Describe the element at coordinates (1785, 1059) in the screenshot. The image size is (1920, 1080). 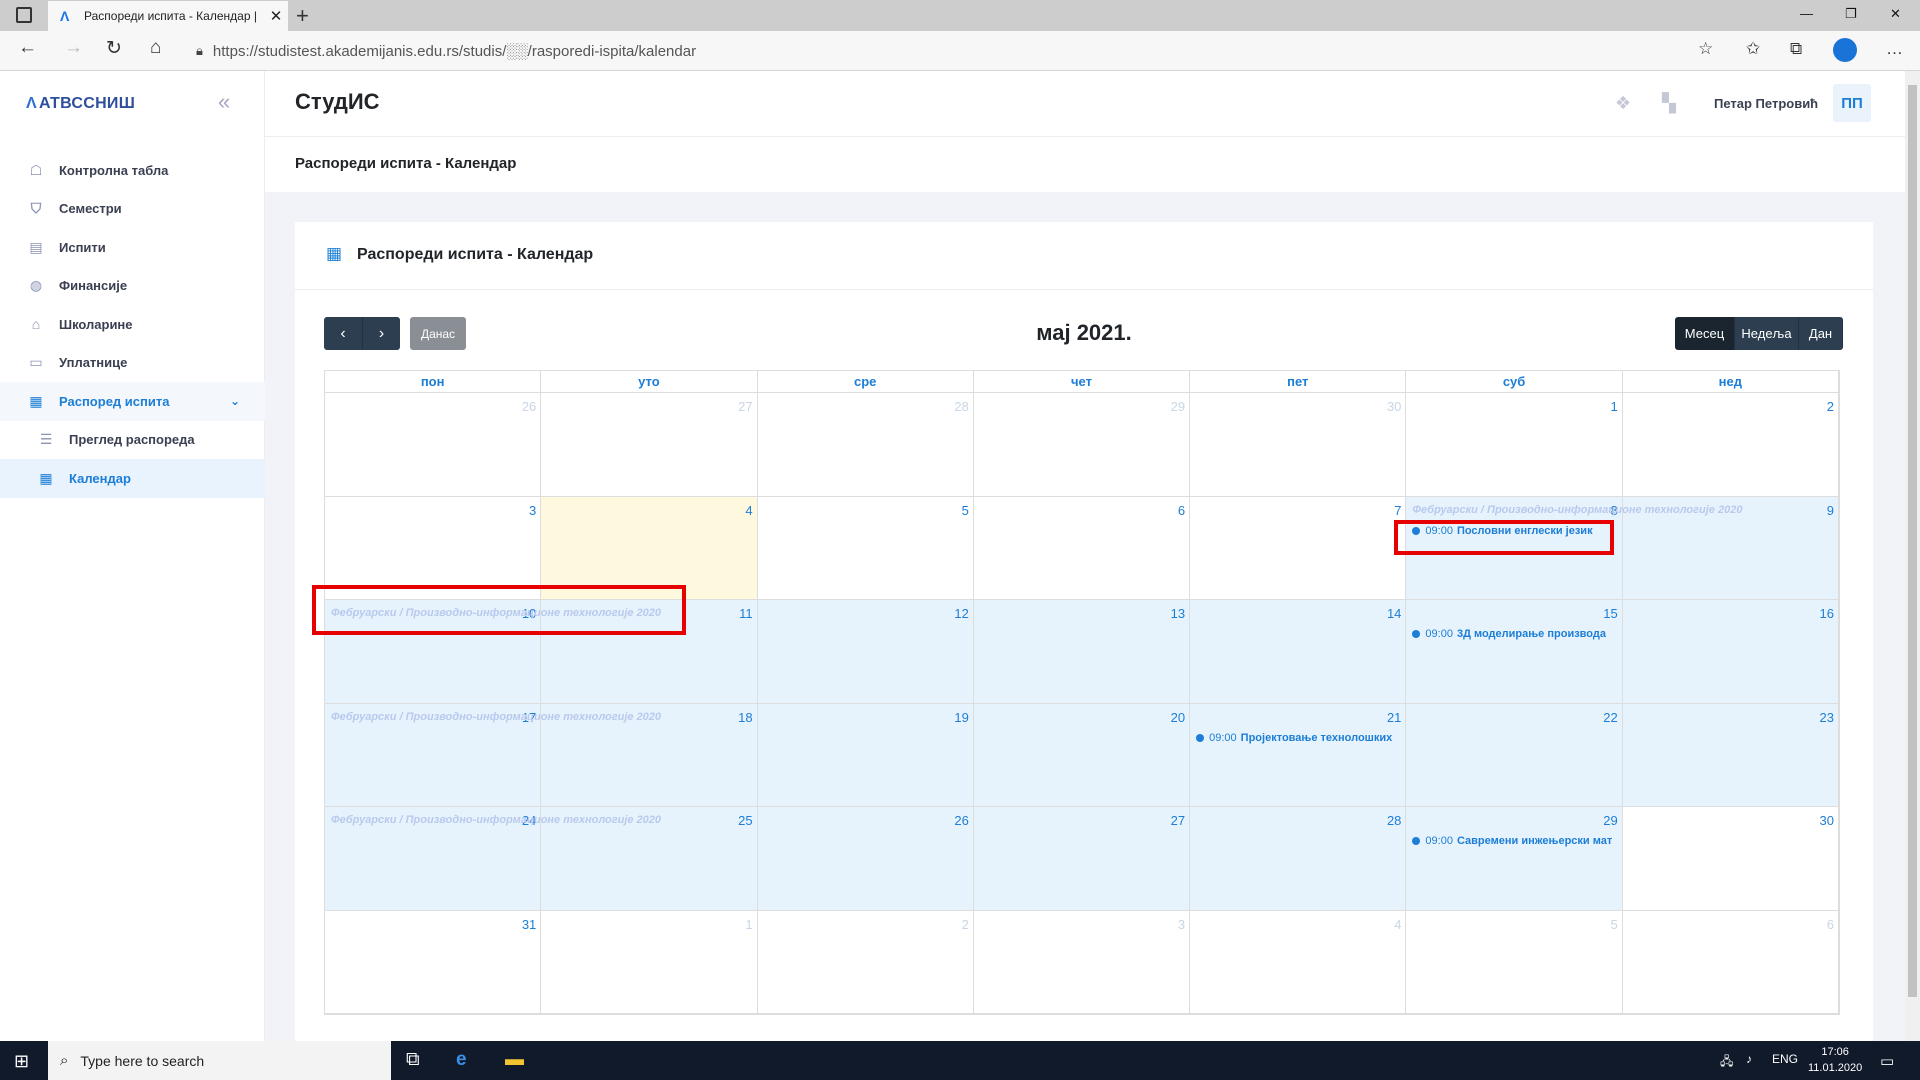
I see `language-indicator: ENG` at that location.